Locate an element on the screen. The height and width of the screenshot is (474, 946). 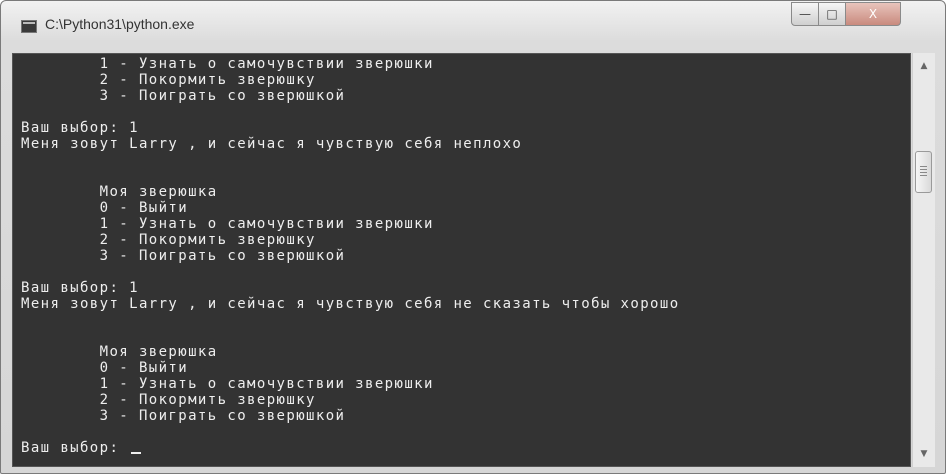
grip-icon is located at coordinates (923, 172).